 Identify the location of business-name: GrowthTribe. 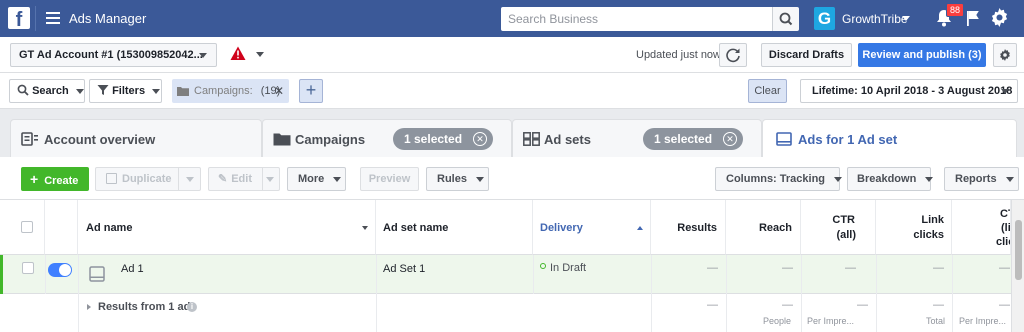
(875, 19).